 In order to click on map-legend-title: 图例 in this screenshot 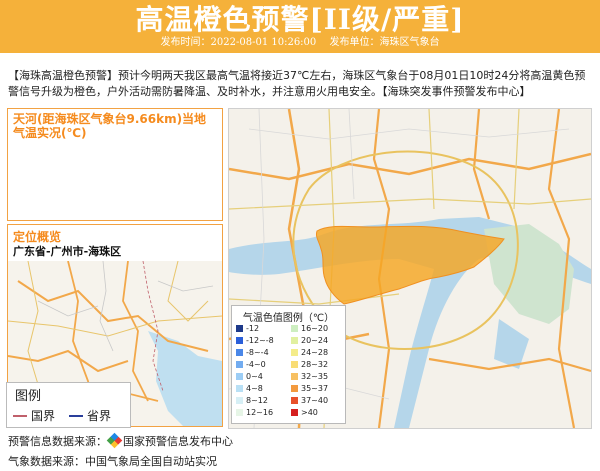, I will do `click(28, 396)`.